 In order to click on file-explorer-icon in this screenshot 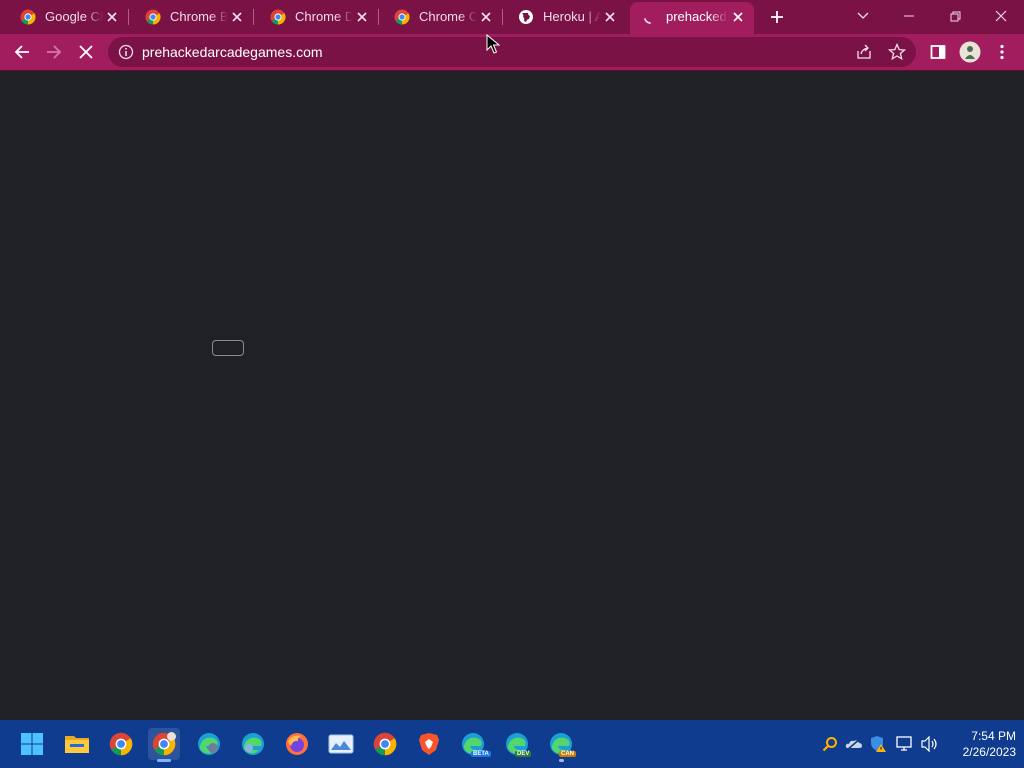, I will do `click(77, 744)`.